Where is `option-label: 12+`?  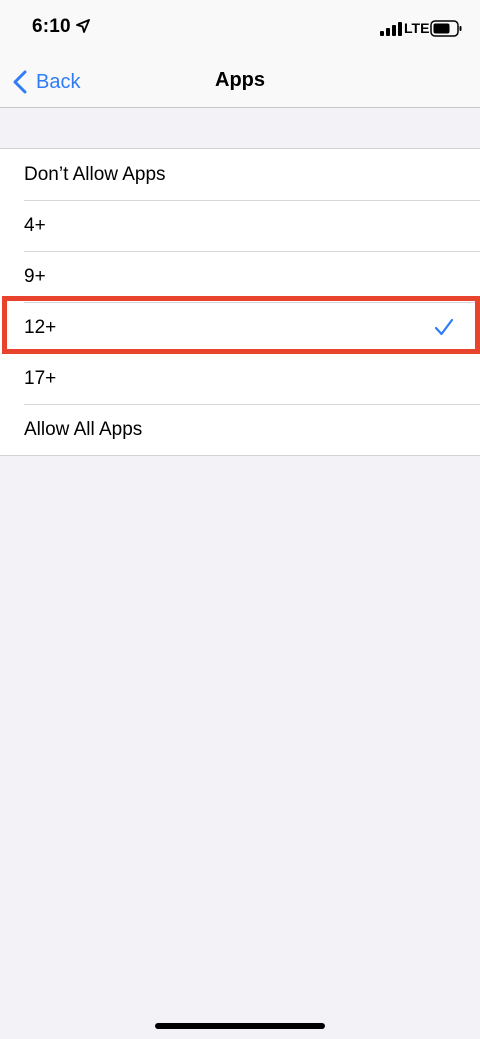
option-label: 12+ is located at coordinates (40, 327).